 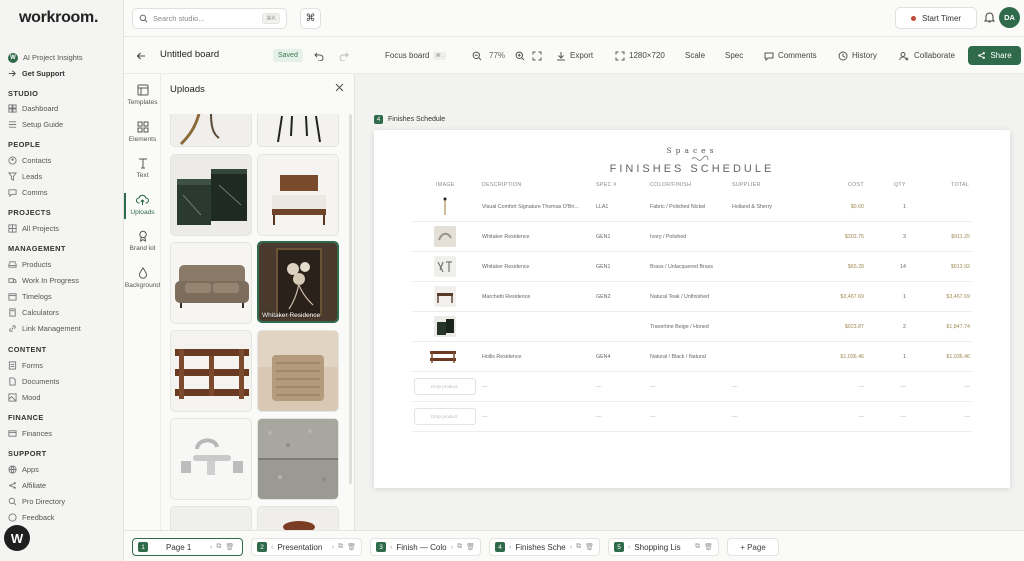 What do you see at coordinates (187, 547) in the screenshot?
I see `page-tab-1: 1 Page 1 › ⧉ 🗑` at bounding box center [187, 547].